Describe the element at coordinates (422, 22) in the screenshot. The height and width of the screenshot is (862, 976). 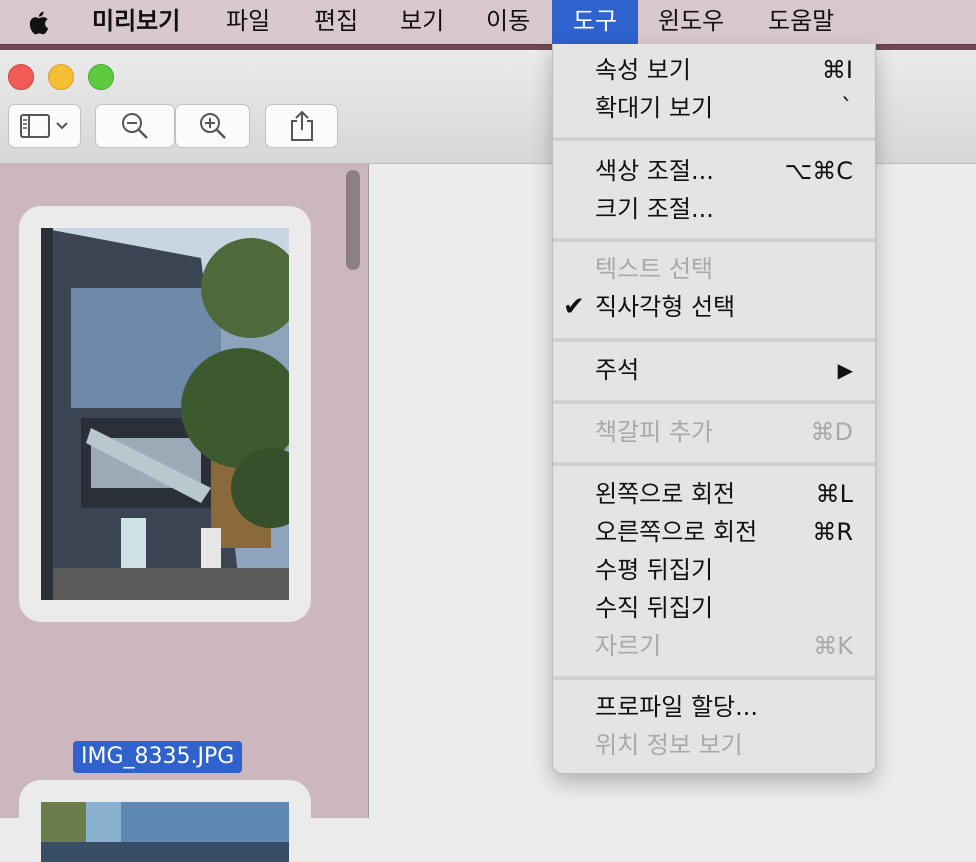
I see `menu-view: 보기` at that location.